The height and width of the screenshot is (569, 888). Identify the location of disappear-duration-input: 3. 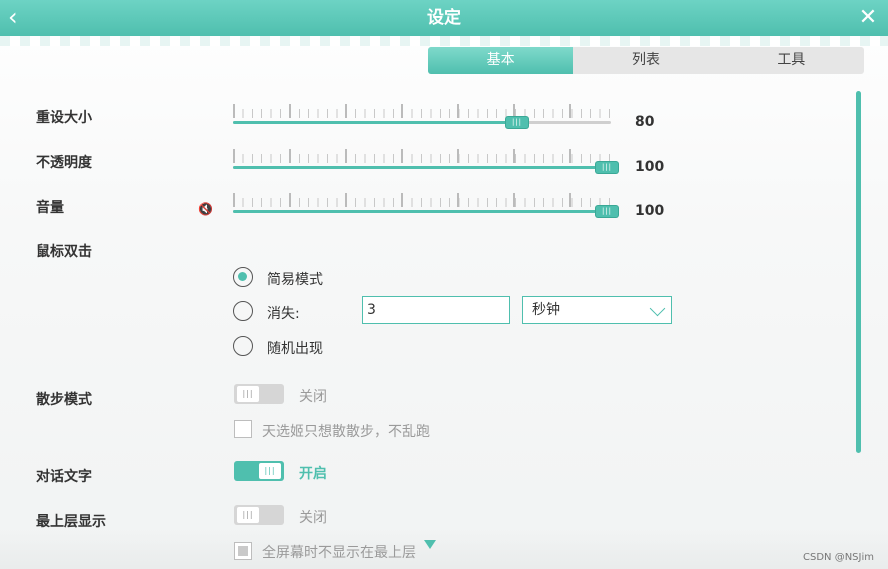
(436, 310).